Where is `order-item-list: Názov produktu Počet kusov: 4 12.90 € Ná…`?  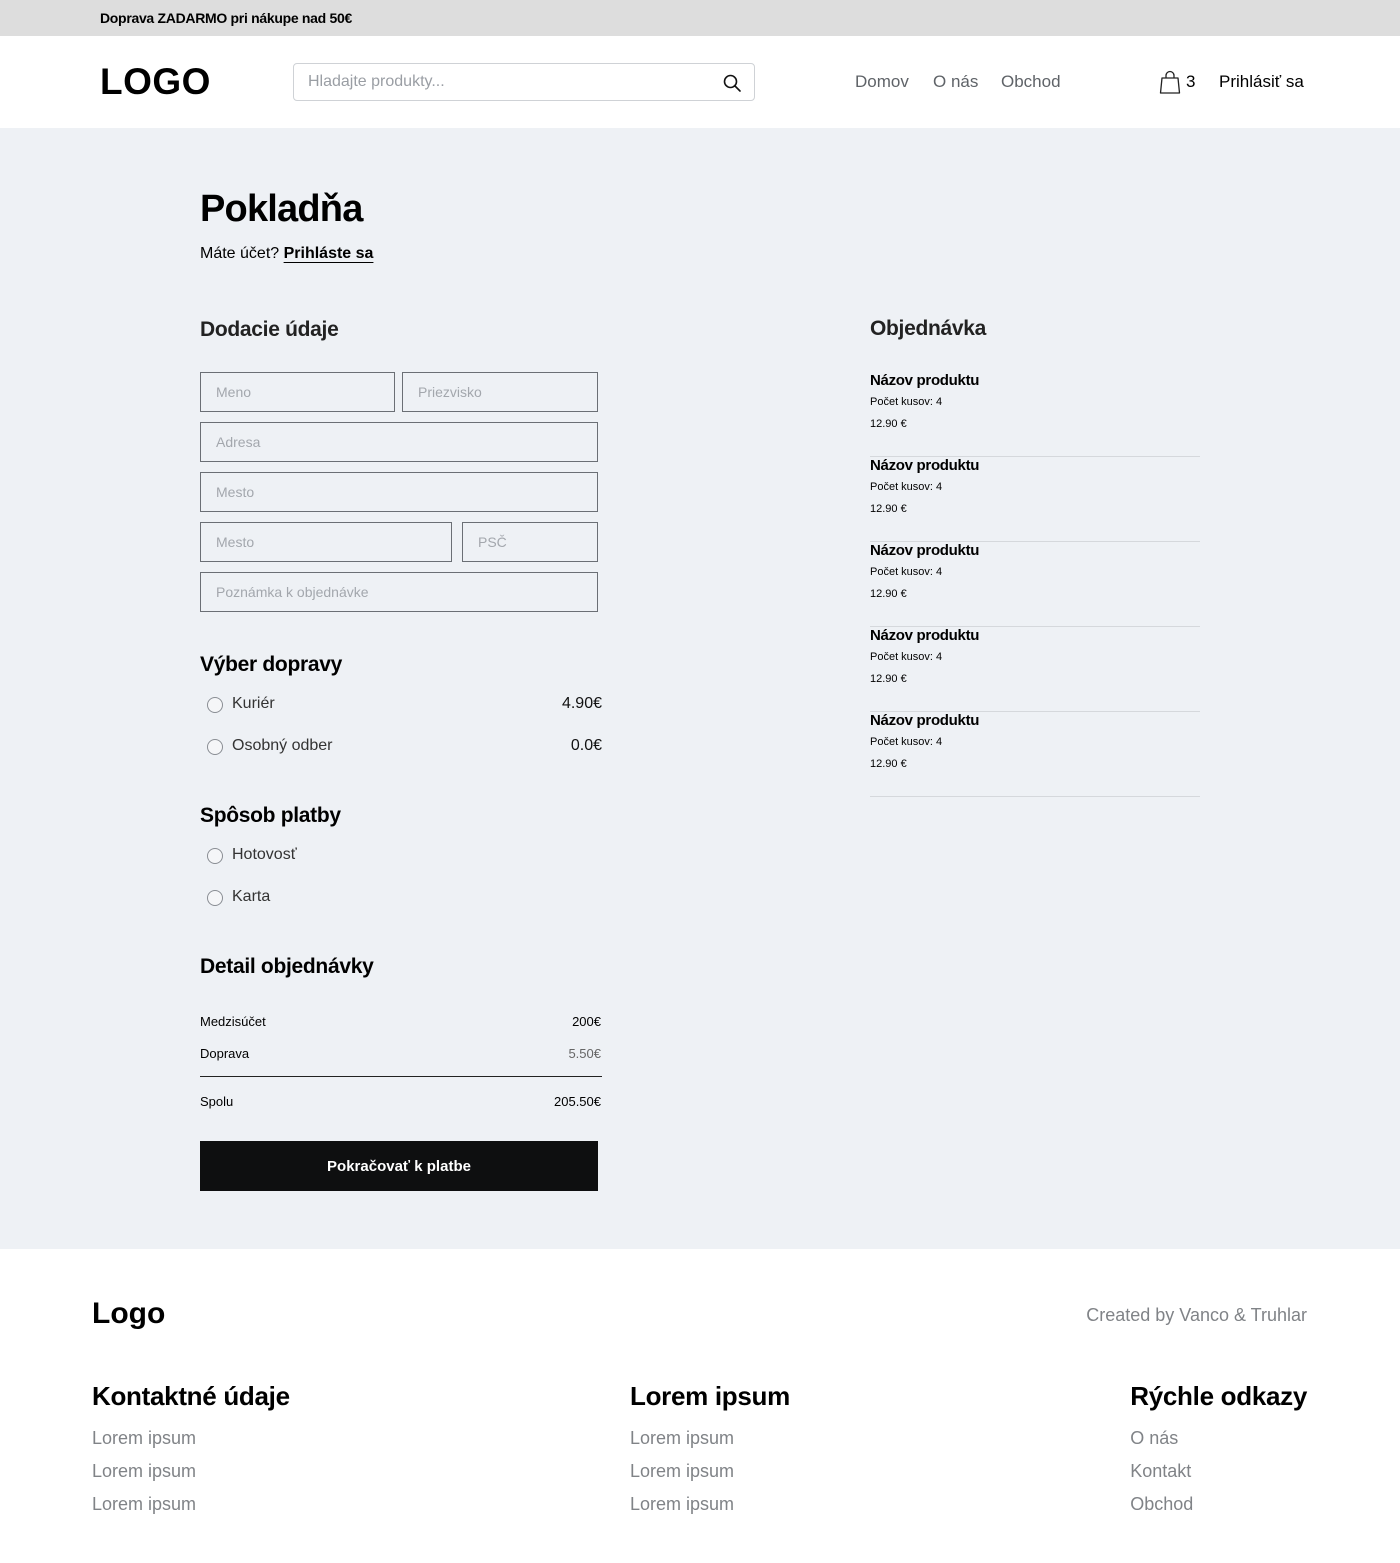
order-item-list: Názov produktu Počet kusov: 4 12.90 € Ná… is located at coordinates (1035, 584).